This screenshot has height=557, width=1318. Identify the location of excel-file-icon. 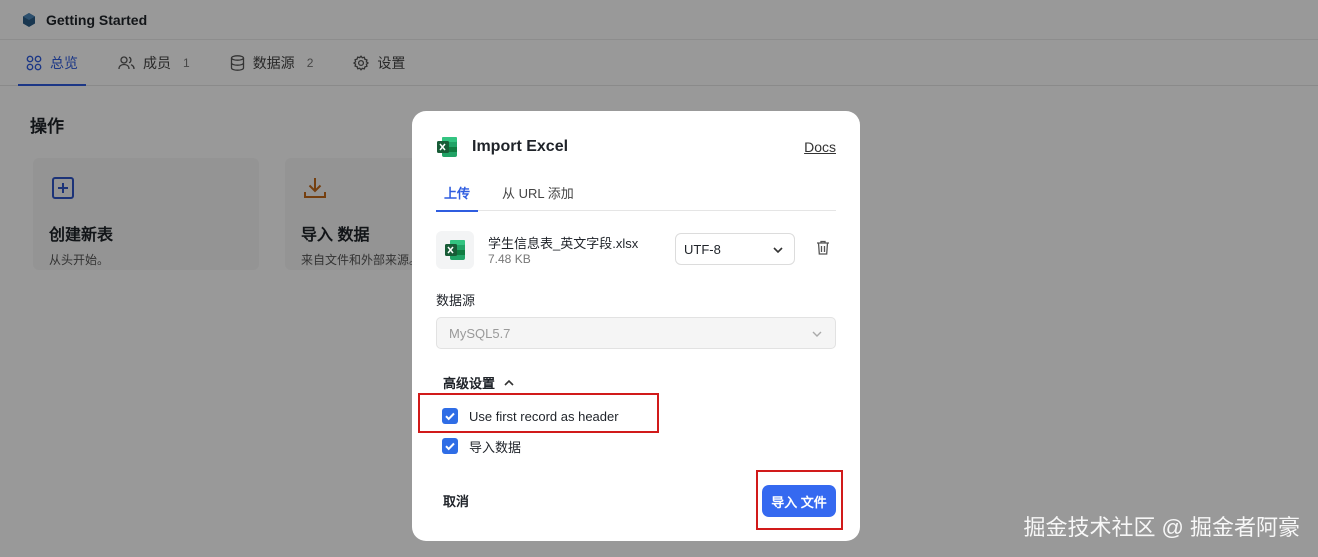
(455, 250).